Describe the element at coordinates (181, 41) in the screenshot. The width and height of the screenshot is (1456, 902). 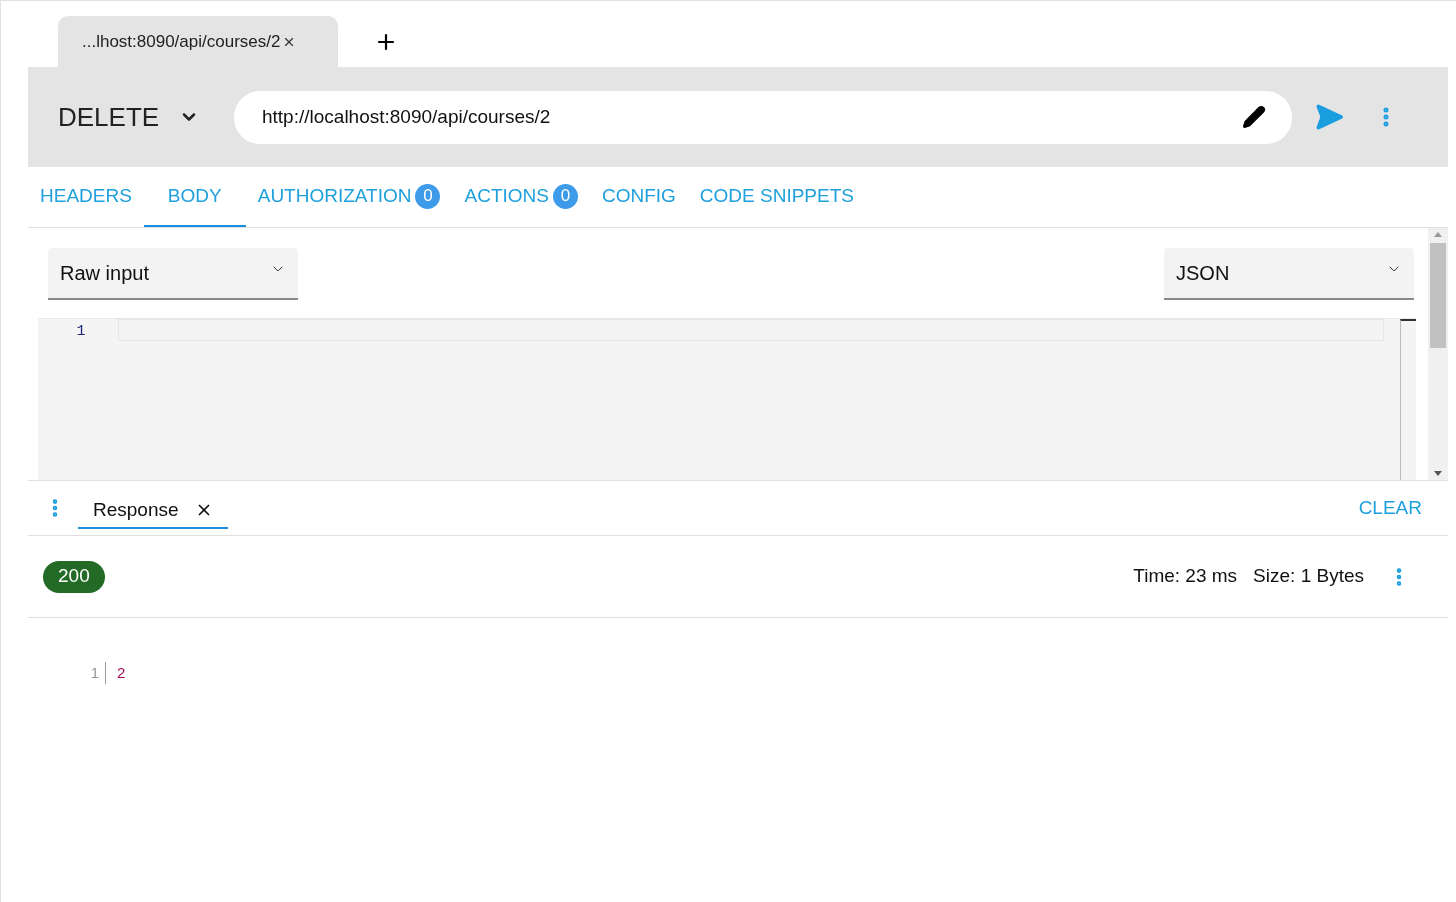
I see `tab-title: ...lhost:8090/api/courses/2` at that location.